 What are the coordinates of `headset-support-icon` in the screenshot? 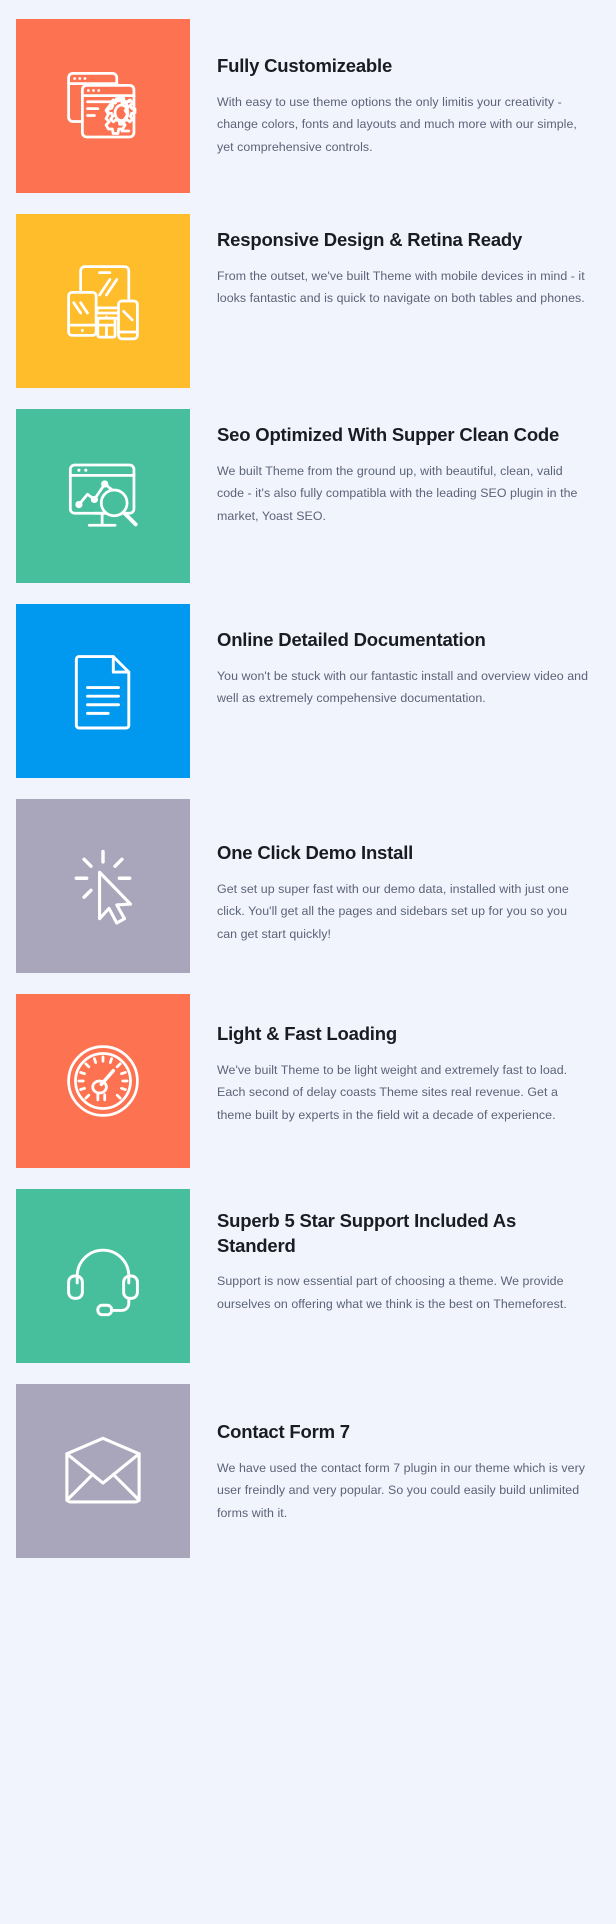 It's located at (103, 1276).